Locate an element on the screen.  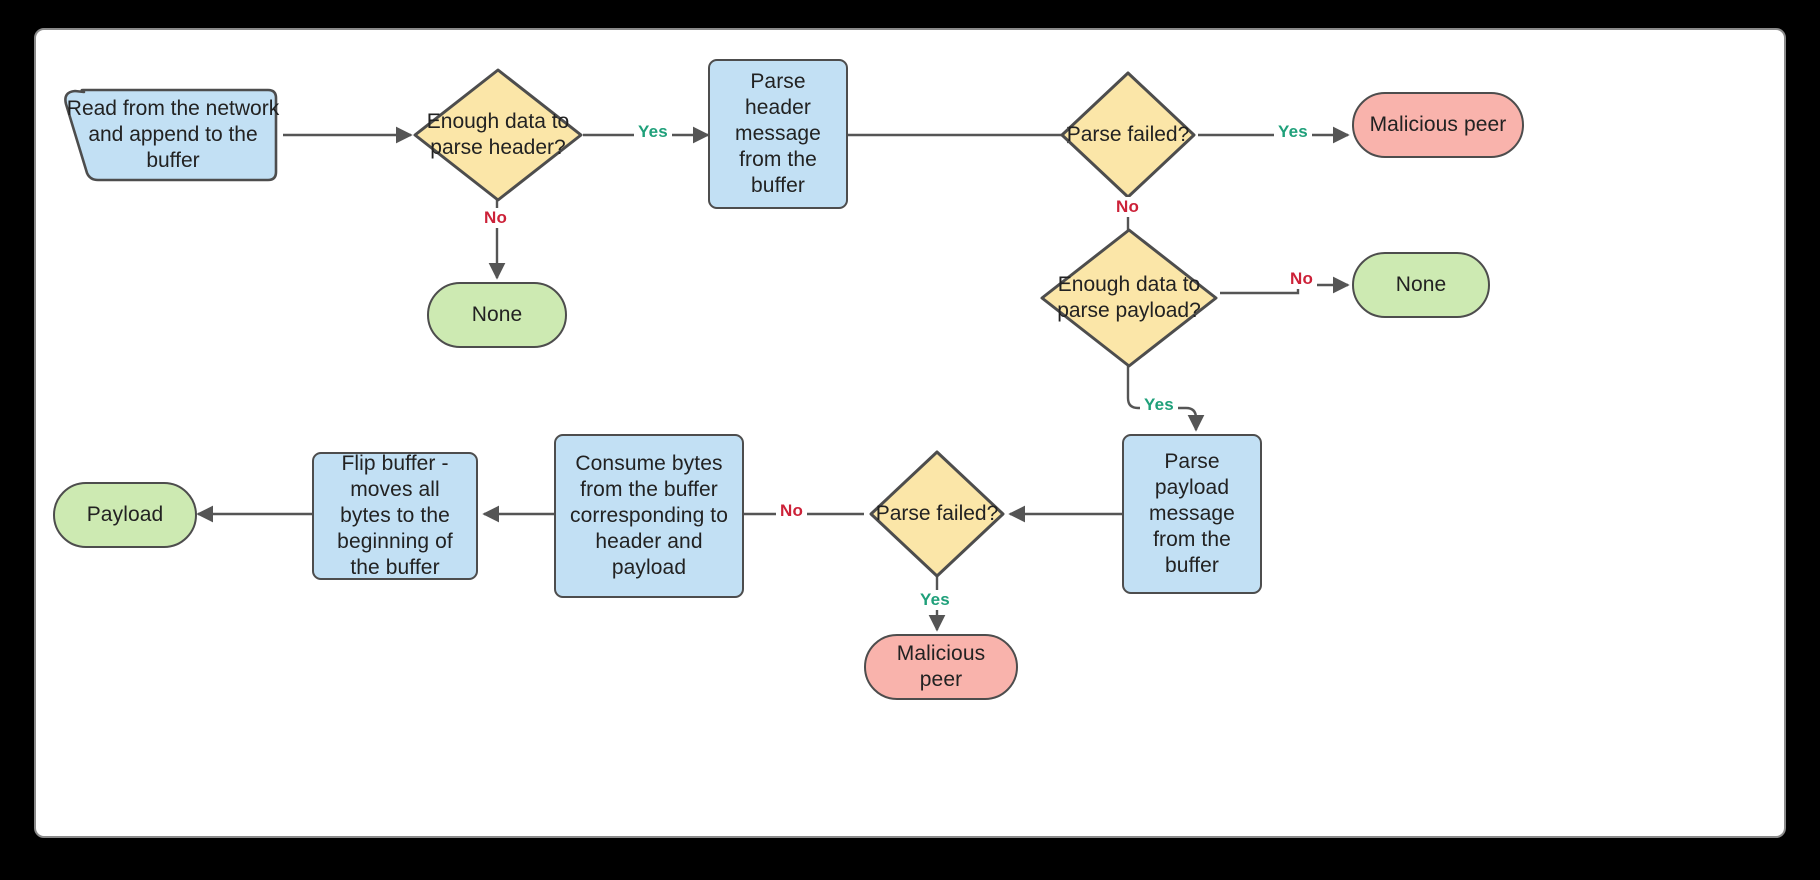
node-parse-failed-header: Parse failed? is located at coordinates (1128, 135).